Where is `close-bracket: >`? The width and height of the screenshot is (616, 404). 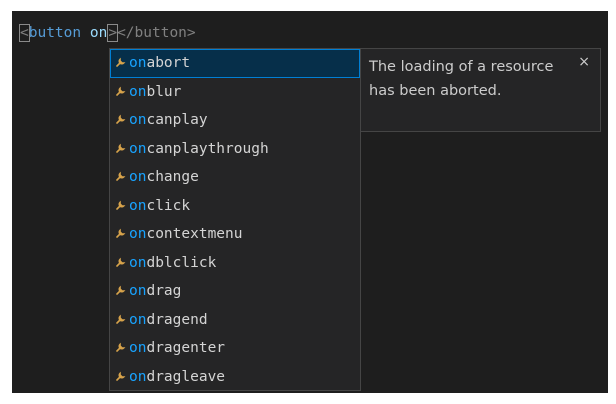 close-bracket: > is located at coordinates (113, 33).